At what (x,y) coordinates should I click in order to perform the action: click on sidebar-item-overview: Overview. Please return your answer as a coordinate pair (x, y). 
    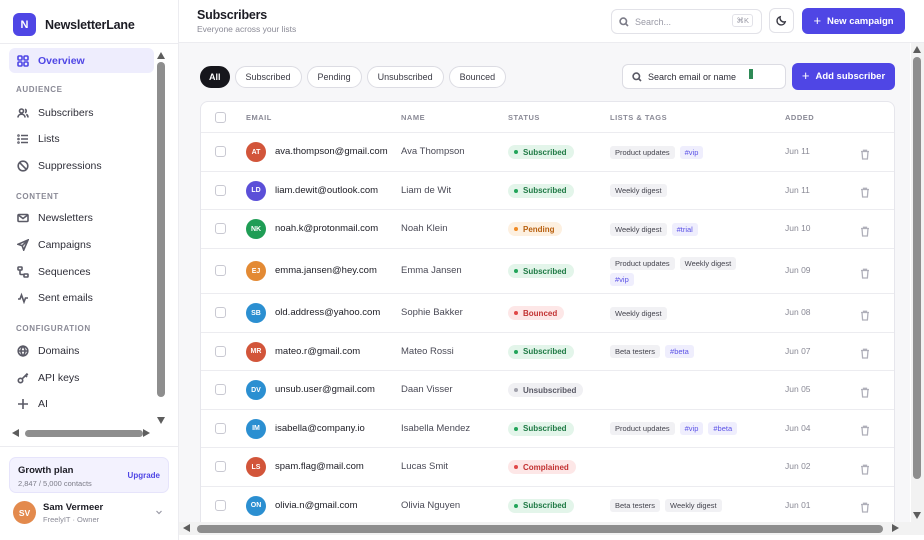
    Looking at the image, I should click on (81, 60).